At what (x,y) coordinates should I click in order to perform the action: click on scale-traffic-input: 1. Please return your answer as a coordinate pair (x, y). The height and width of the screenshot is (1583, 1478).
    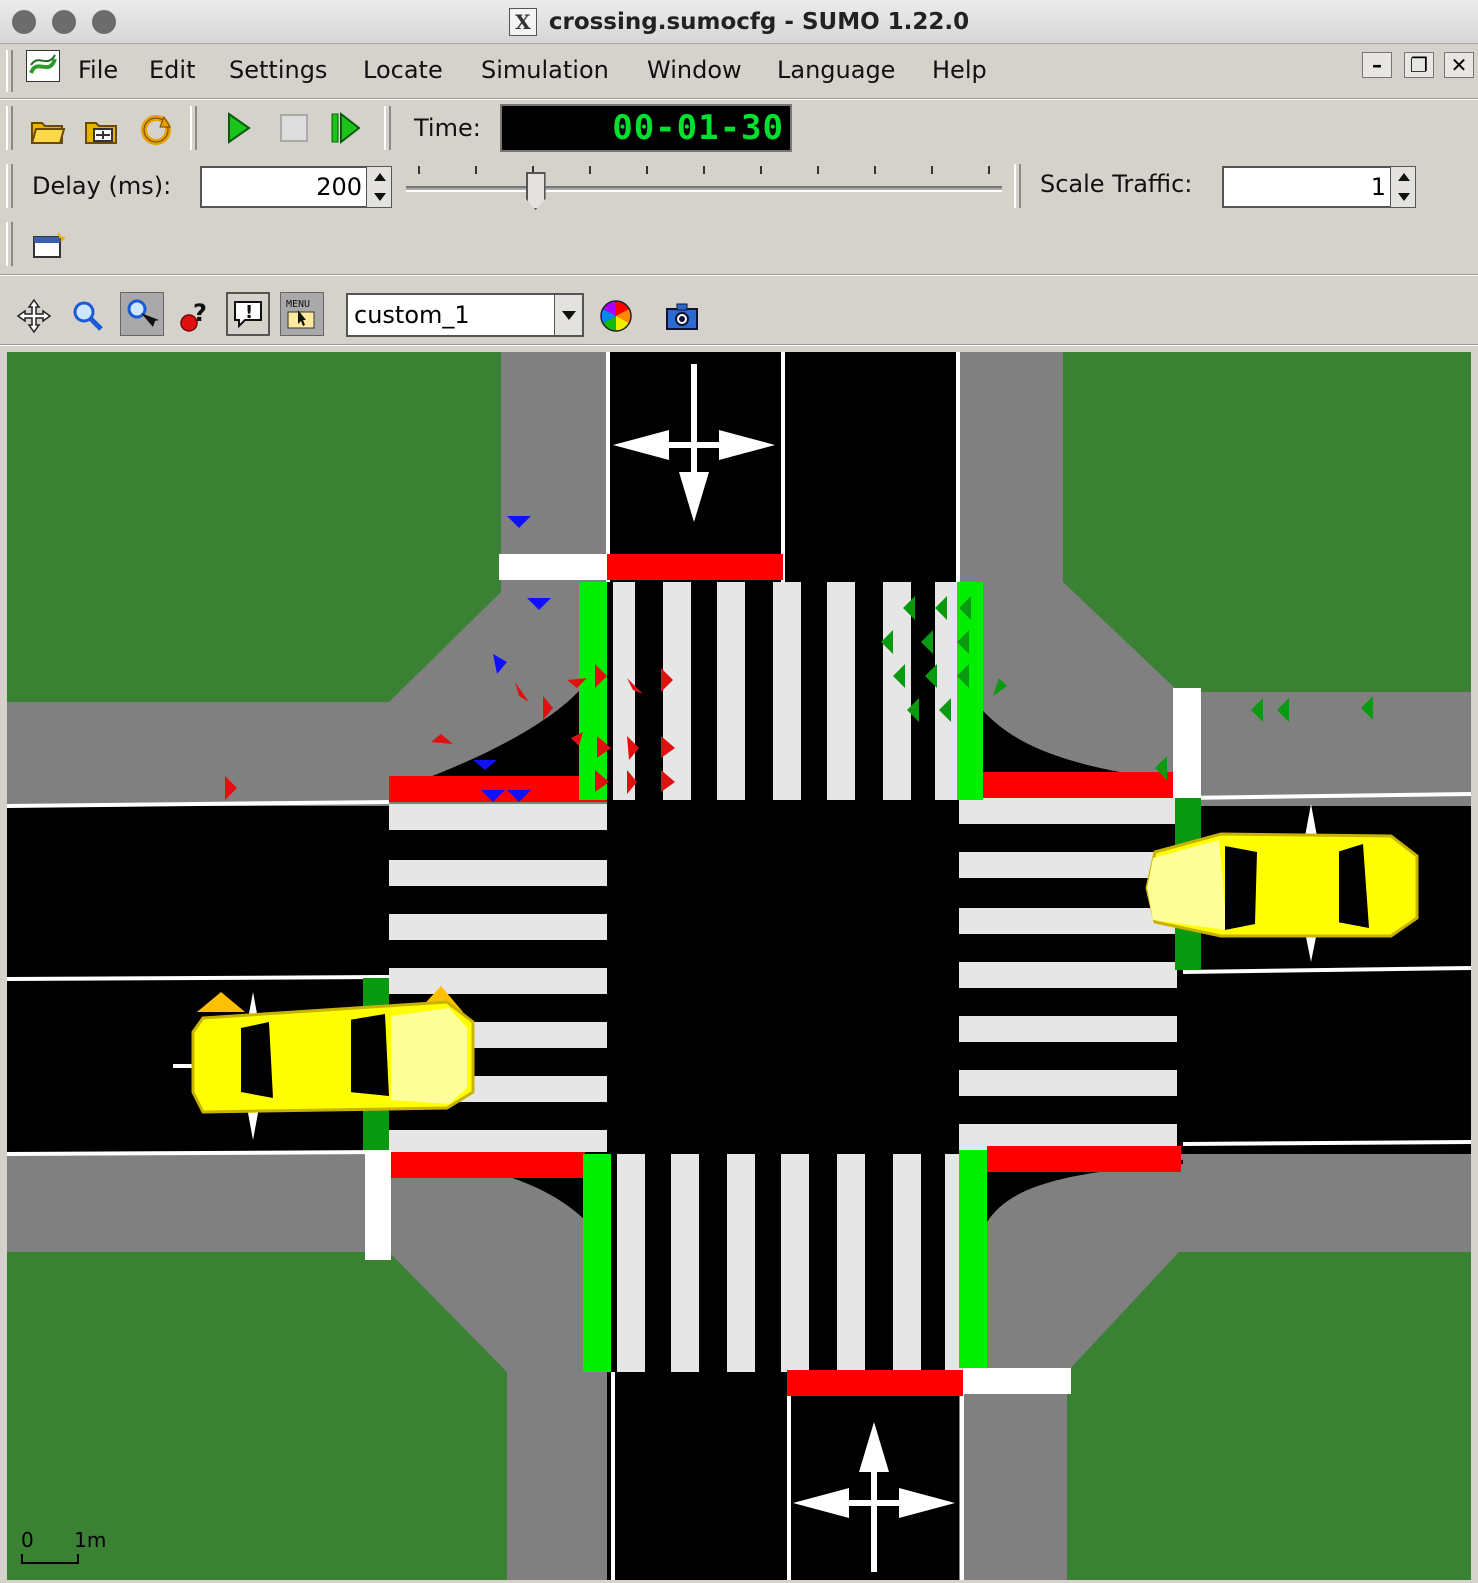
    Looking at the image, I should click on (1306, 187).